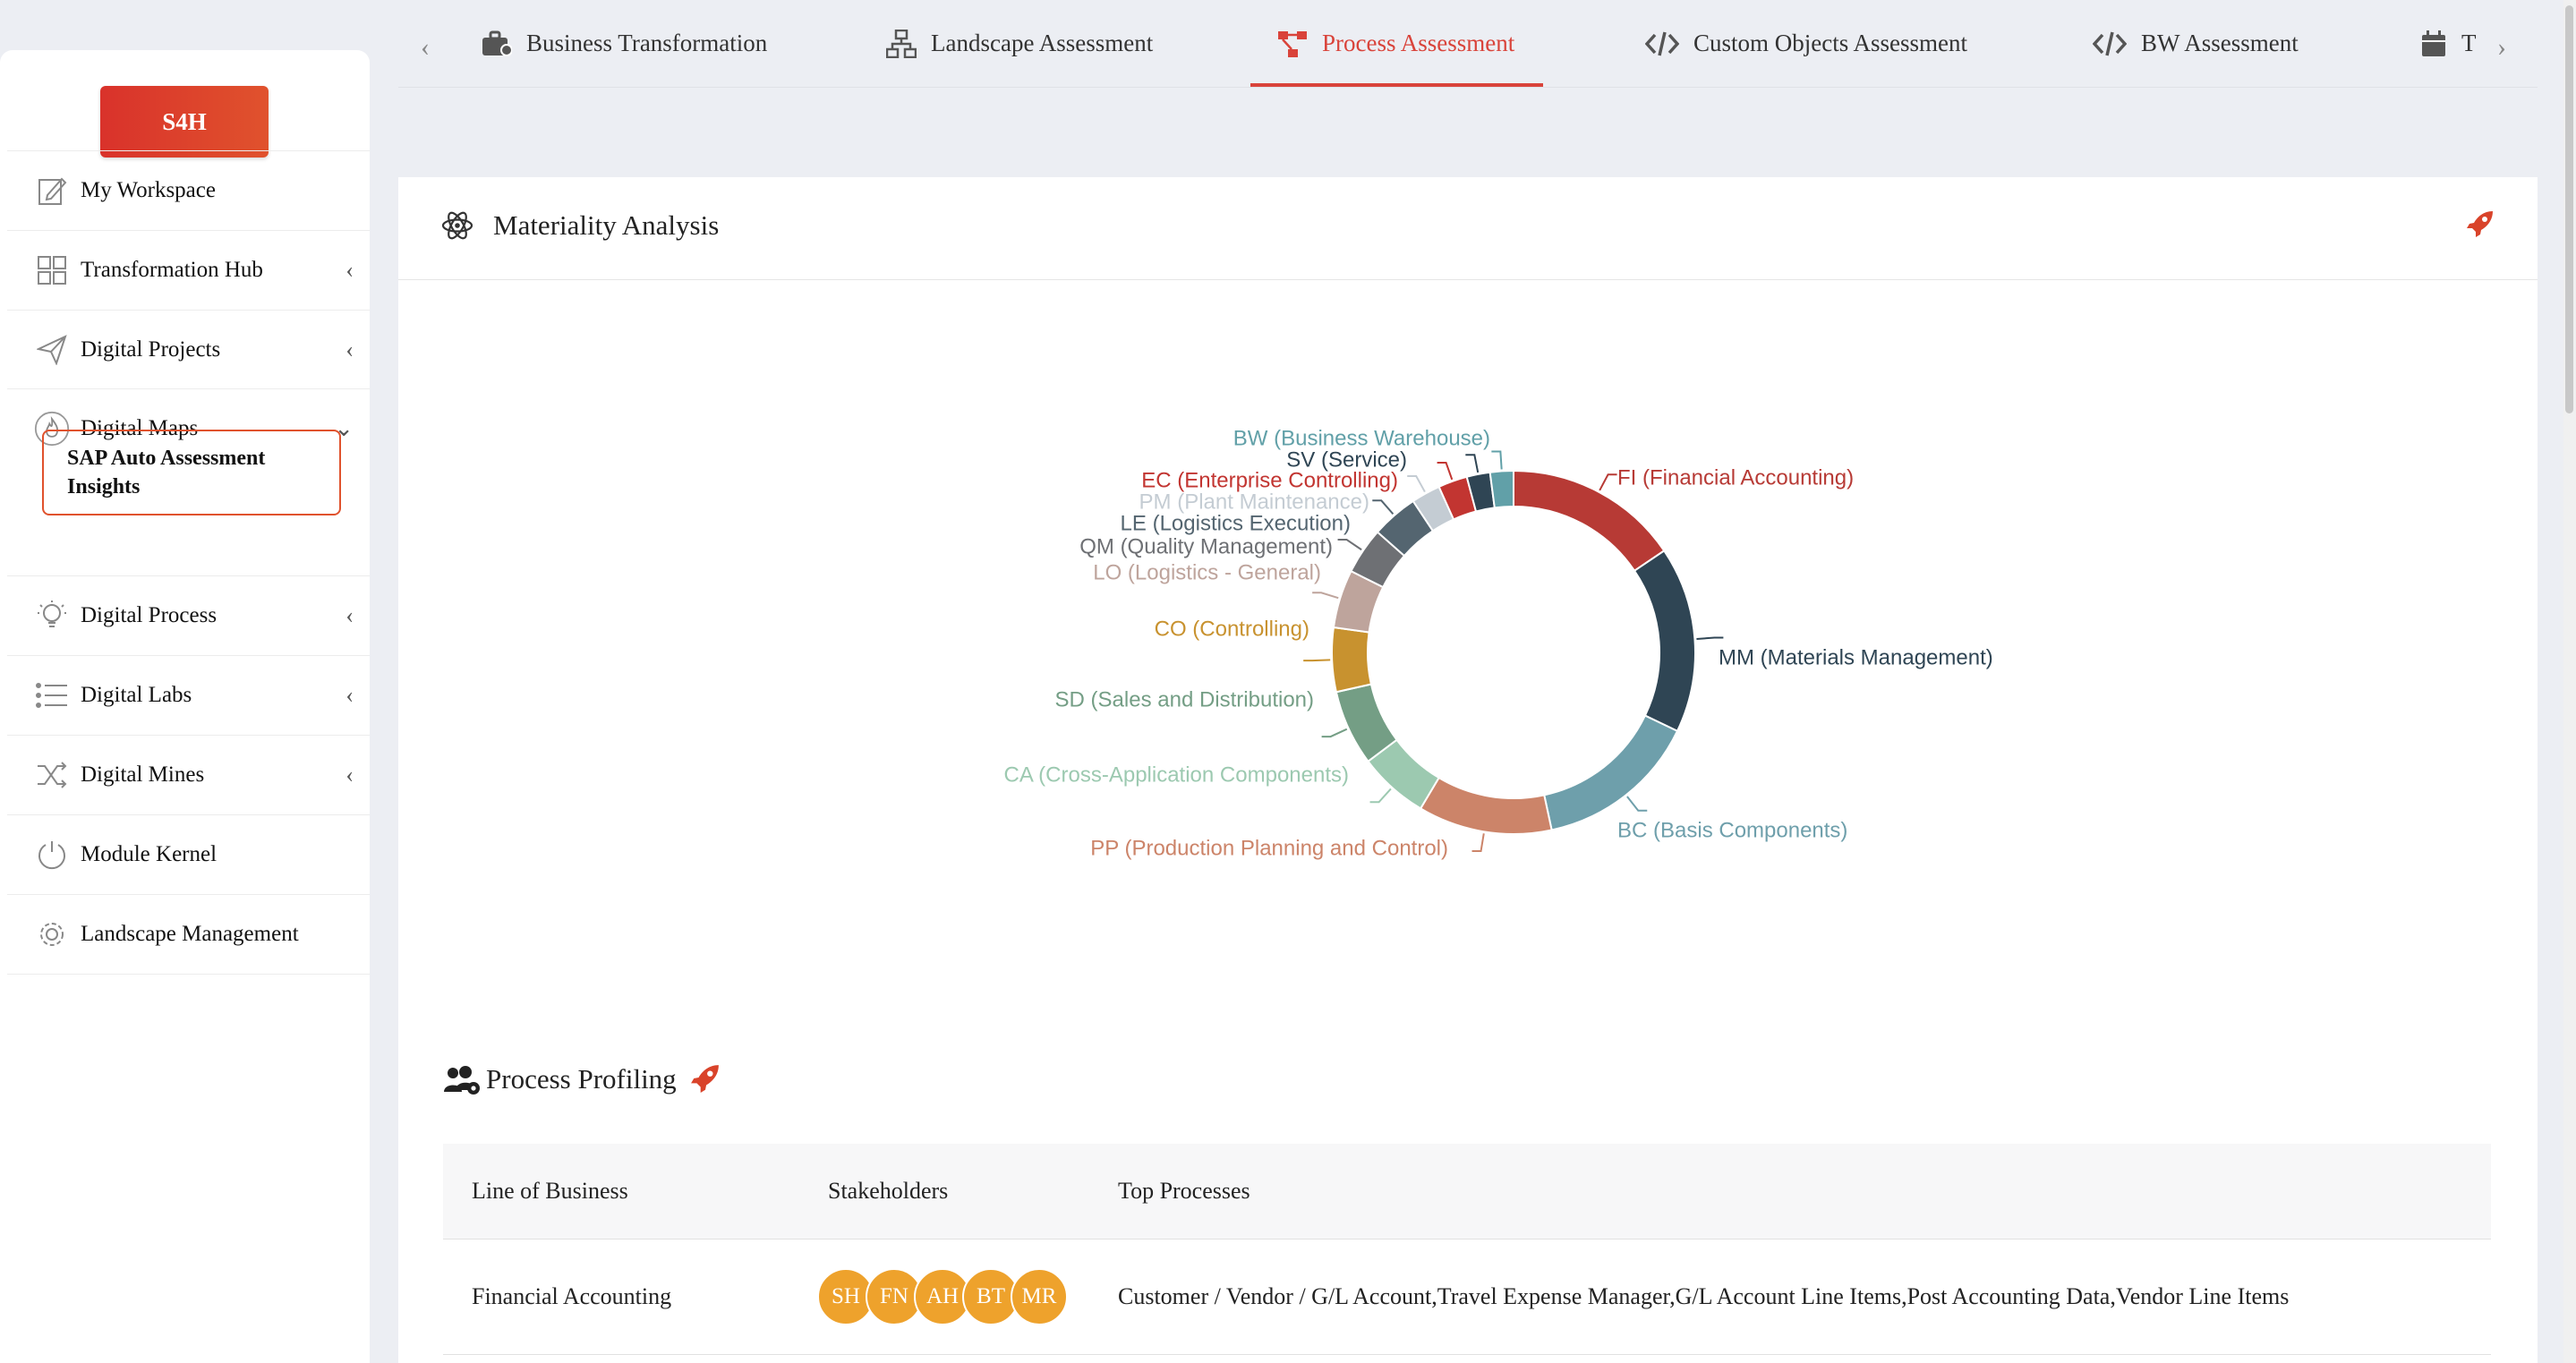 The image size is (2576, 1363). I want to click on tab-bw-assessment: BW Assessment, so click(2196, 43).